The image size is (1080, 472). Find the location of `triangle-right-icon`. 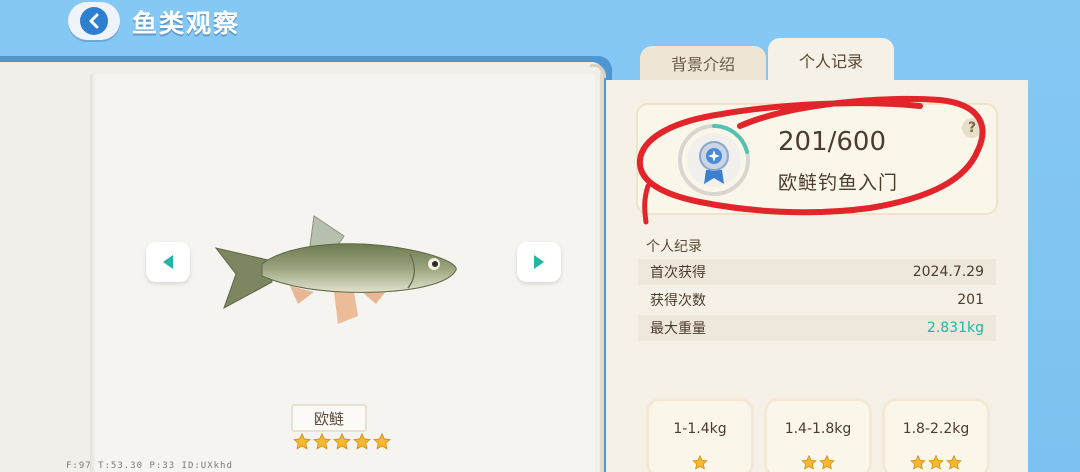

triangle-right-icon is located at coordinates (539, 262).